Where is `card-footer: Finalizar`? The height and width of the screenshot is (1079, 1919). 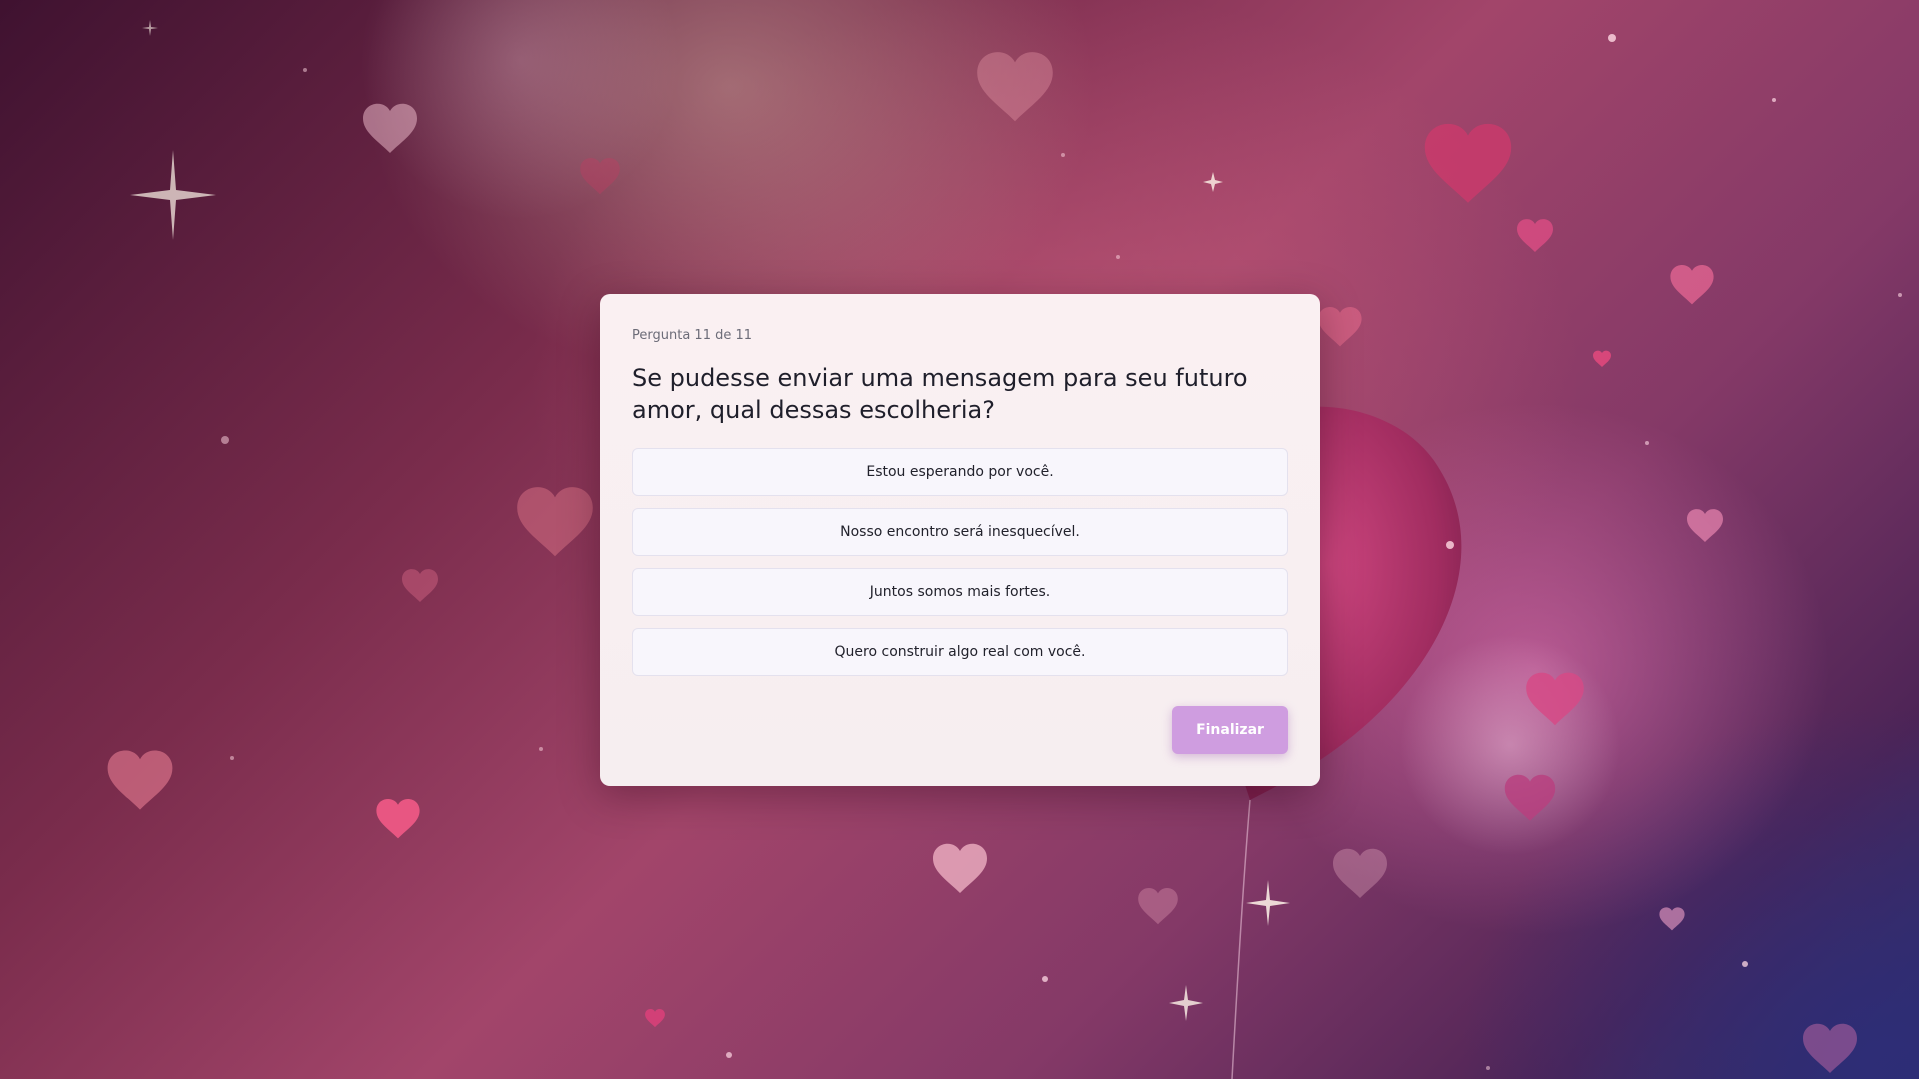
card-footer: Finalizar is located at coordinates (1230, 730).